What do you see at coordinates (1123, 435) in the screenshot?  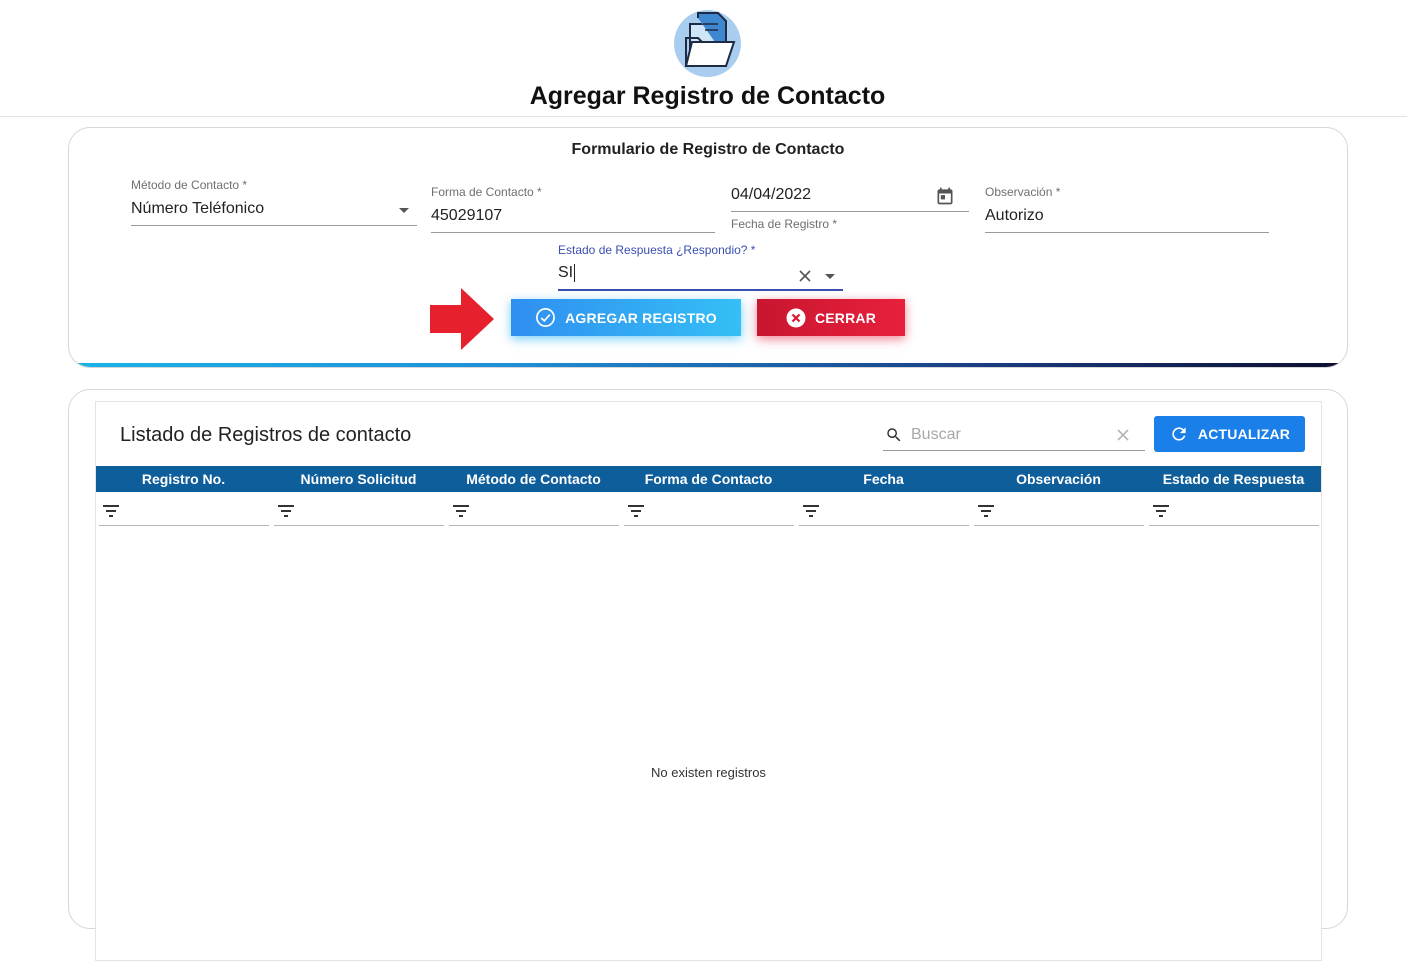 I see `clear-search-icon` at bounding box center [1123, 435].